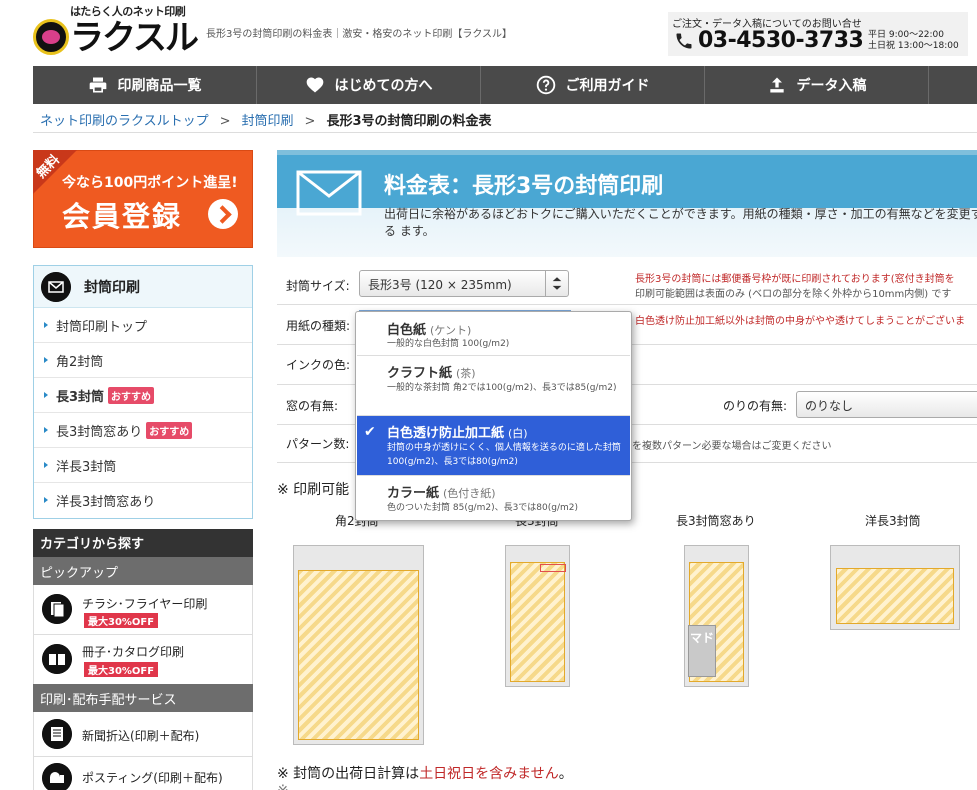 This screenshot has height=790, width=977. Describe the element at coordinates (565, 774) in the screenshot. I see `shipping-note-suffix: 。` at that location.